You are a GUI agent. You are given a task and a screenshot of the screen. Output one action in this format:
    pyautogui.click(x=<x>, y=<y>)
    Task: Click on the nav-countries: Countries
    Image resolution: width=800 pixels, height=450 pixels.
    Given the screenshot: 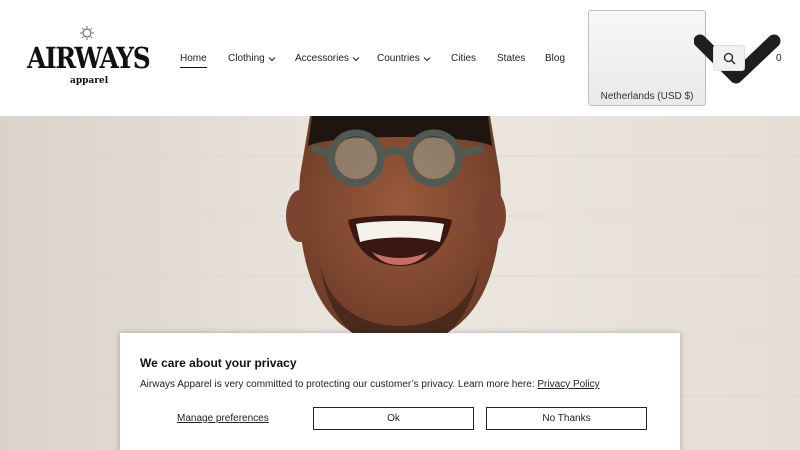 What is the action you would take?
    pyautogui.click(x=404, y=59)
    